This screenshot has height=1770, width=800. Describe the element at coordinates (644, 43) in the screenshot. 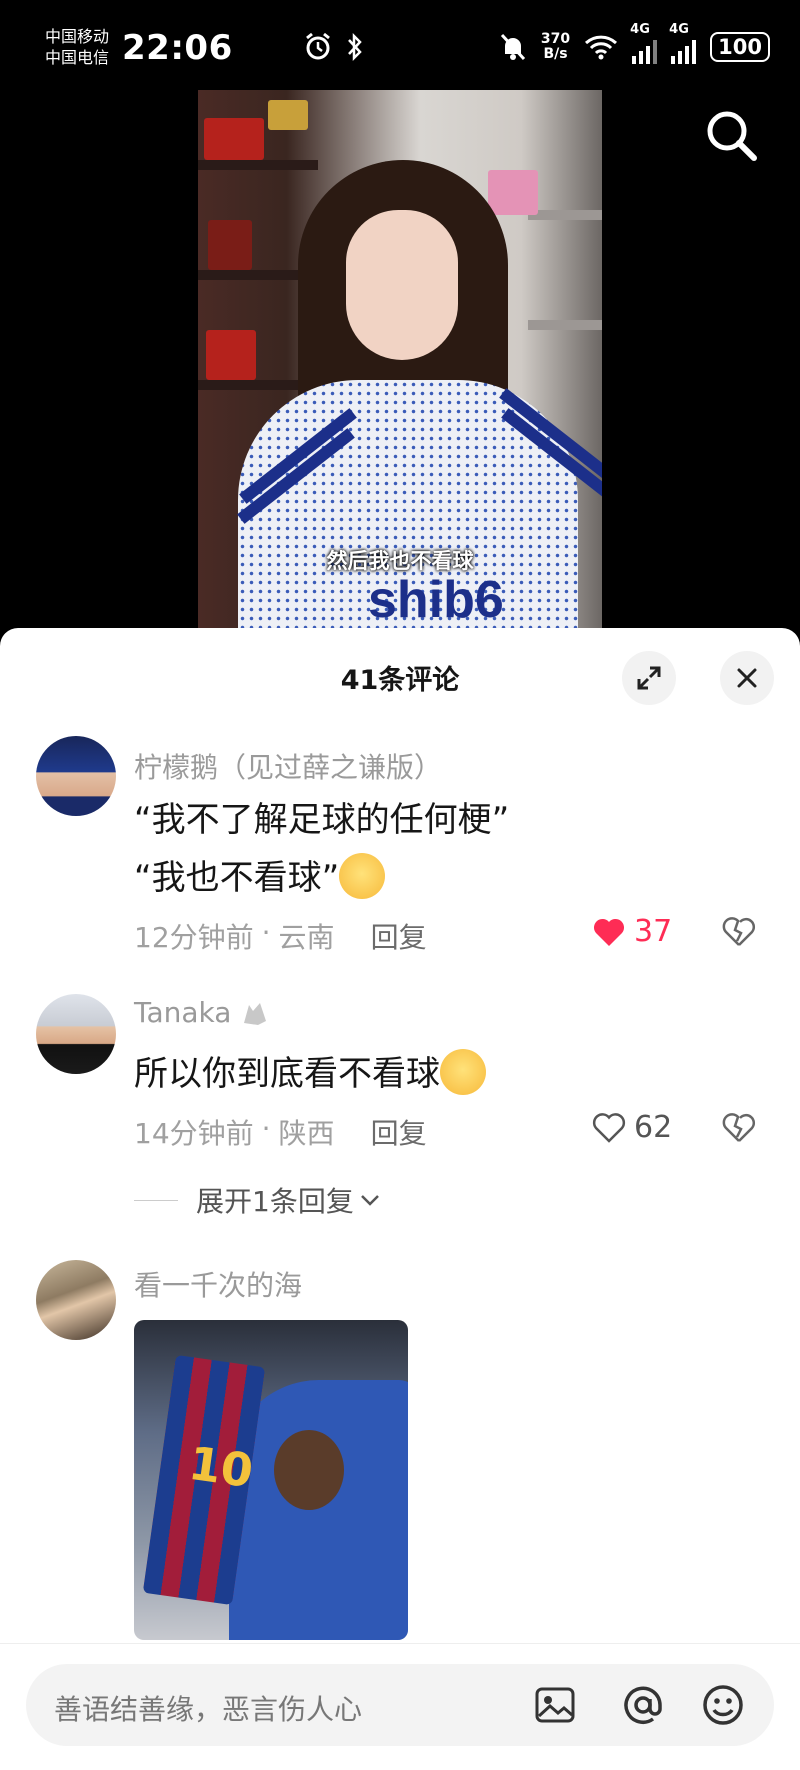

I see `signal-1: 4G` at that location.